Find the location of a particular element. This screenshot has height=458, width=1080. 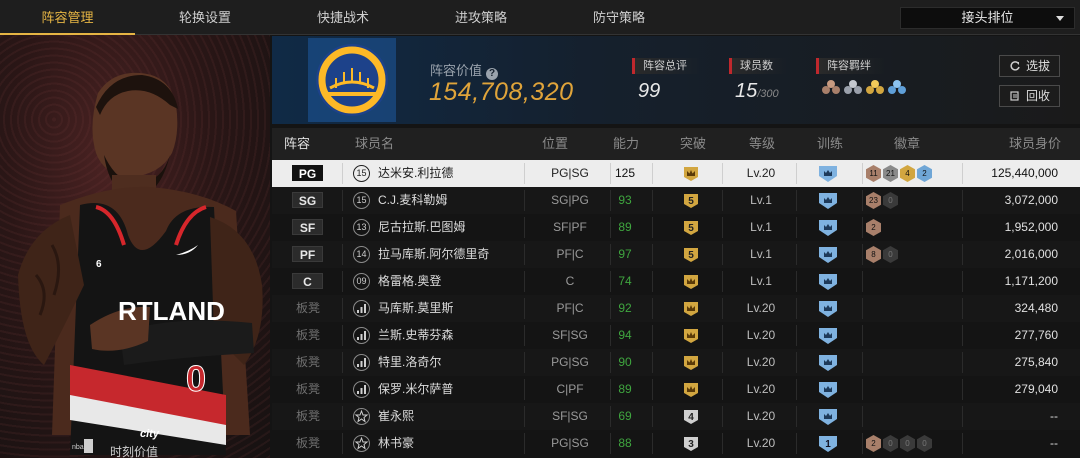

sort-dropdown: 接头排位 is located at coordinates (987, 18).